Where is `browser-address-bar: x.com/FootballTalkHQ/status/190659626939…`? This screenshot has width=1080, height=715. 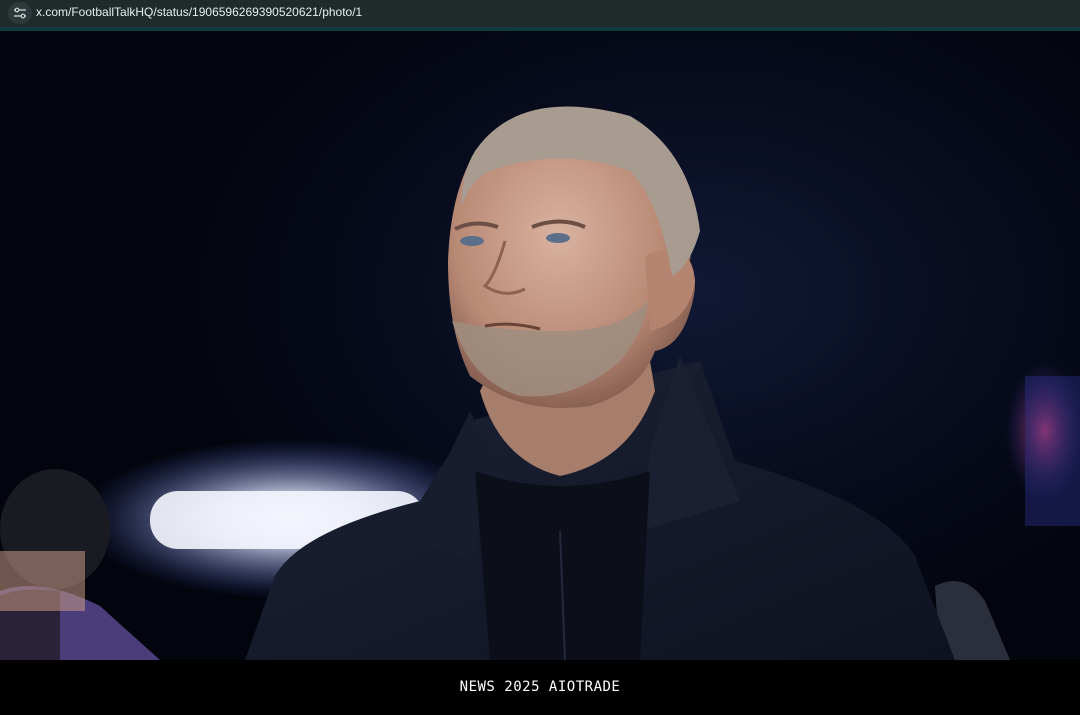
browser-address-bar: x.com/FootballTalkHQ/status/190659626939… is located at coordinates (540, 15).